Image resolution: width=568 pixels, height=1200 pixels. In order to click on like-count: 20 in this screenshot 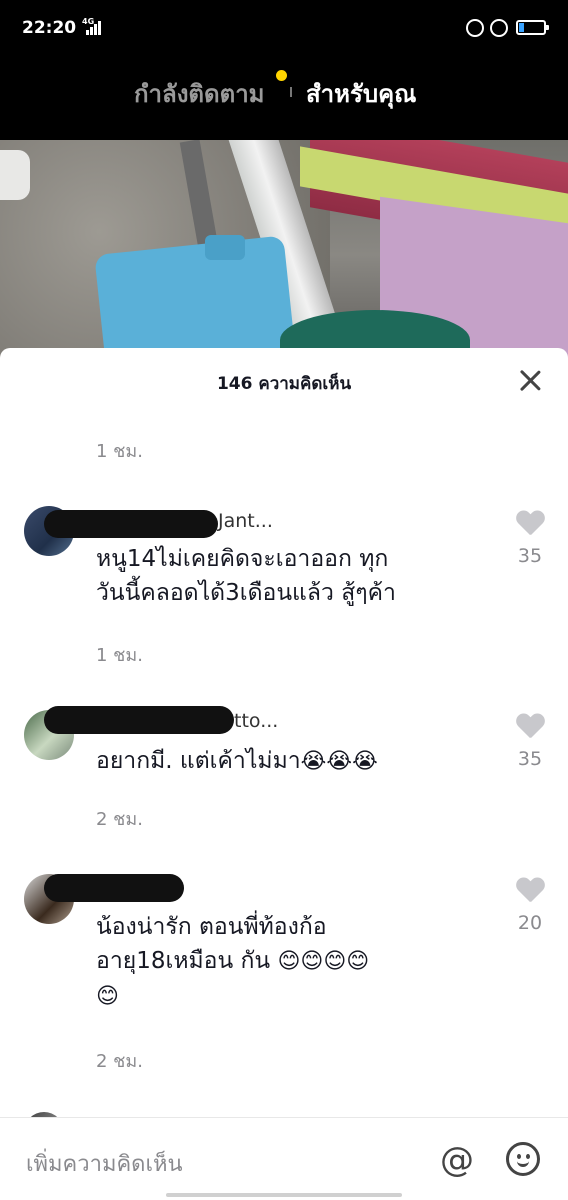, I will do `click(530, 923)`.